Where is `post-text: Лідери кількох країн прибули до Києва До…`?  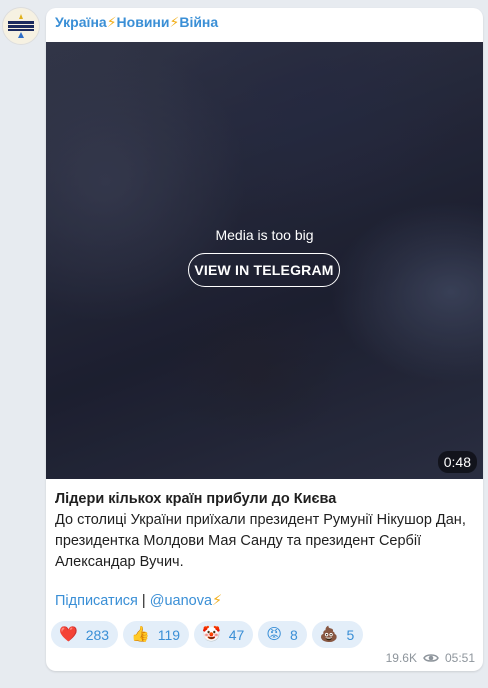
post-text: Лідери кількох країн прибули до Києва До… is located at coordinates (265, 531).